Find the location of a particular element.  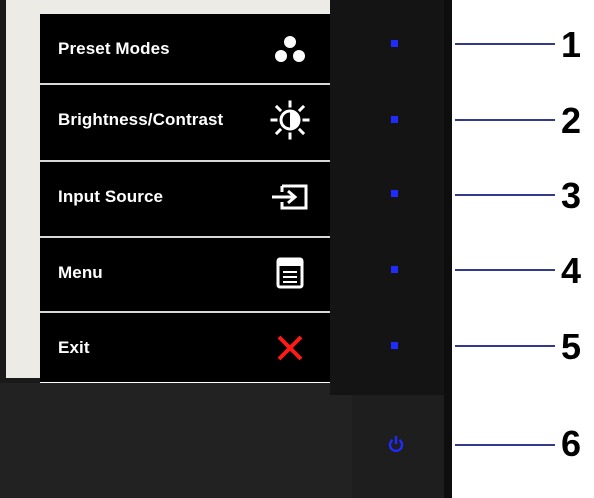

button-4-led is located at coordinates (394, 269).